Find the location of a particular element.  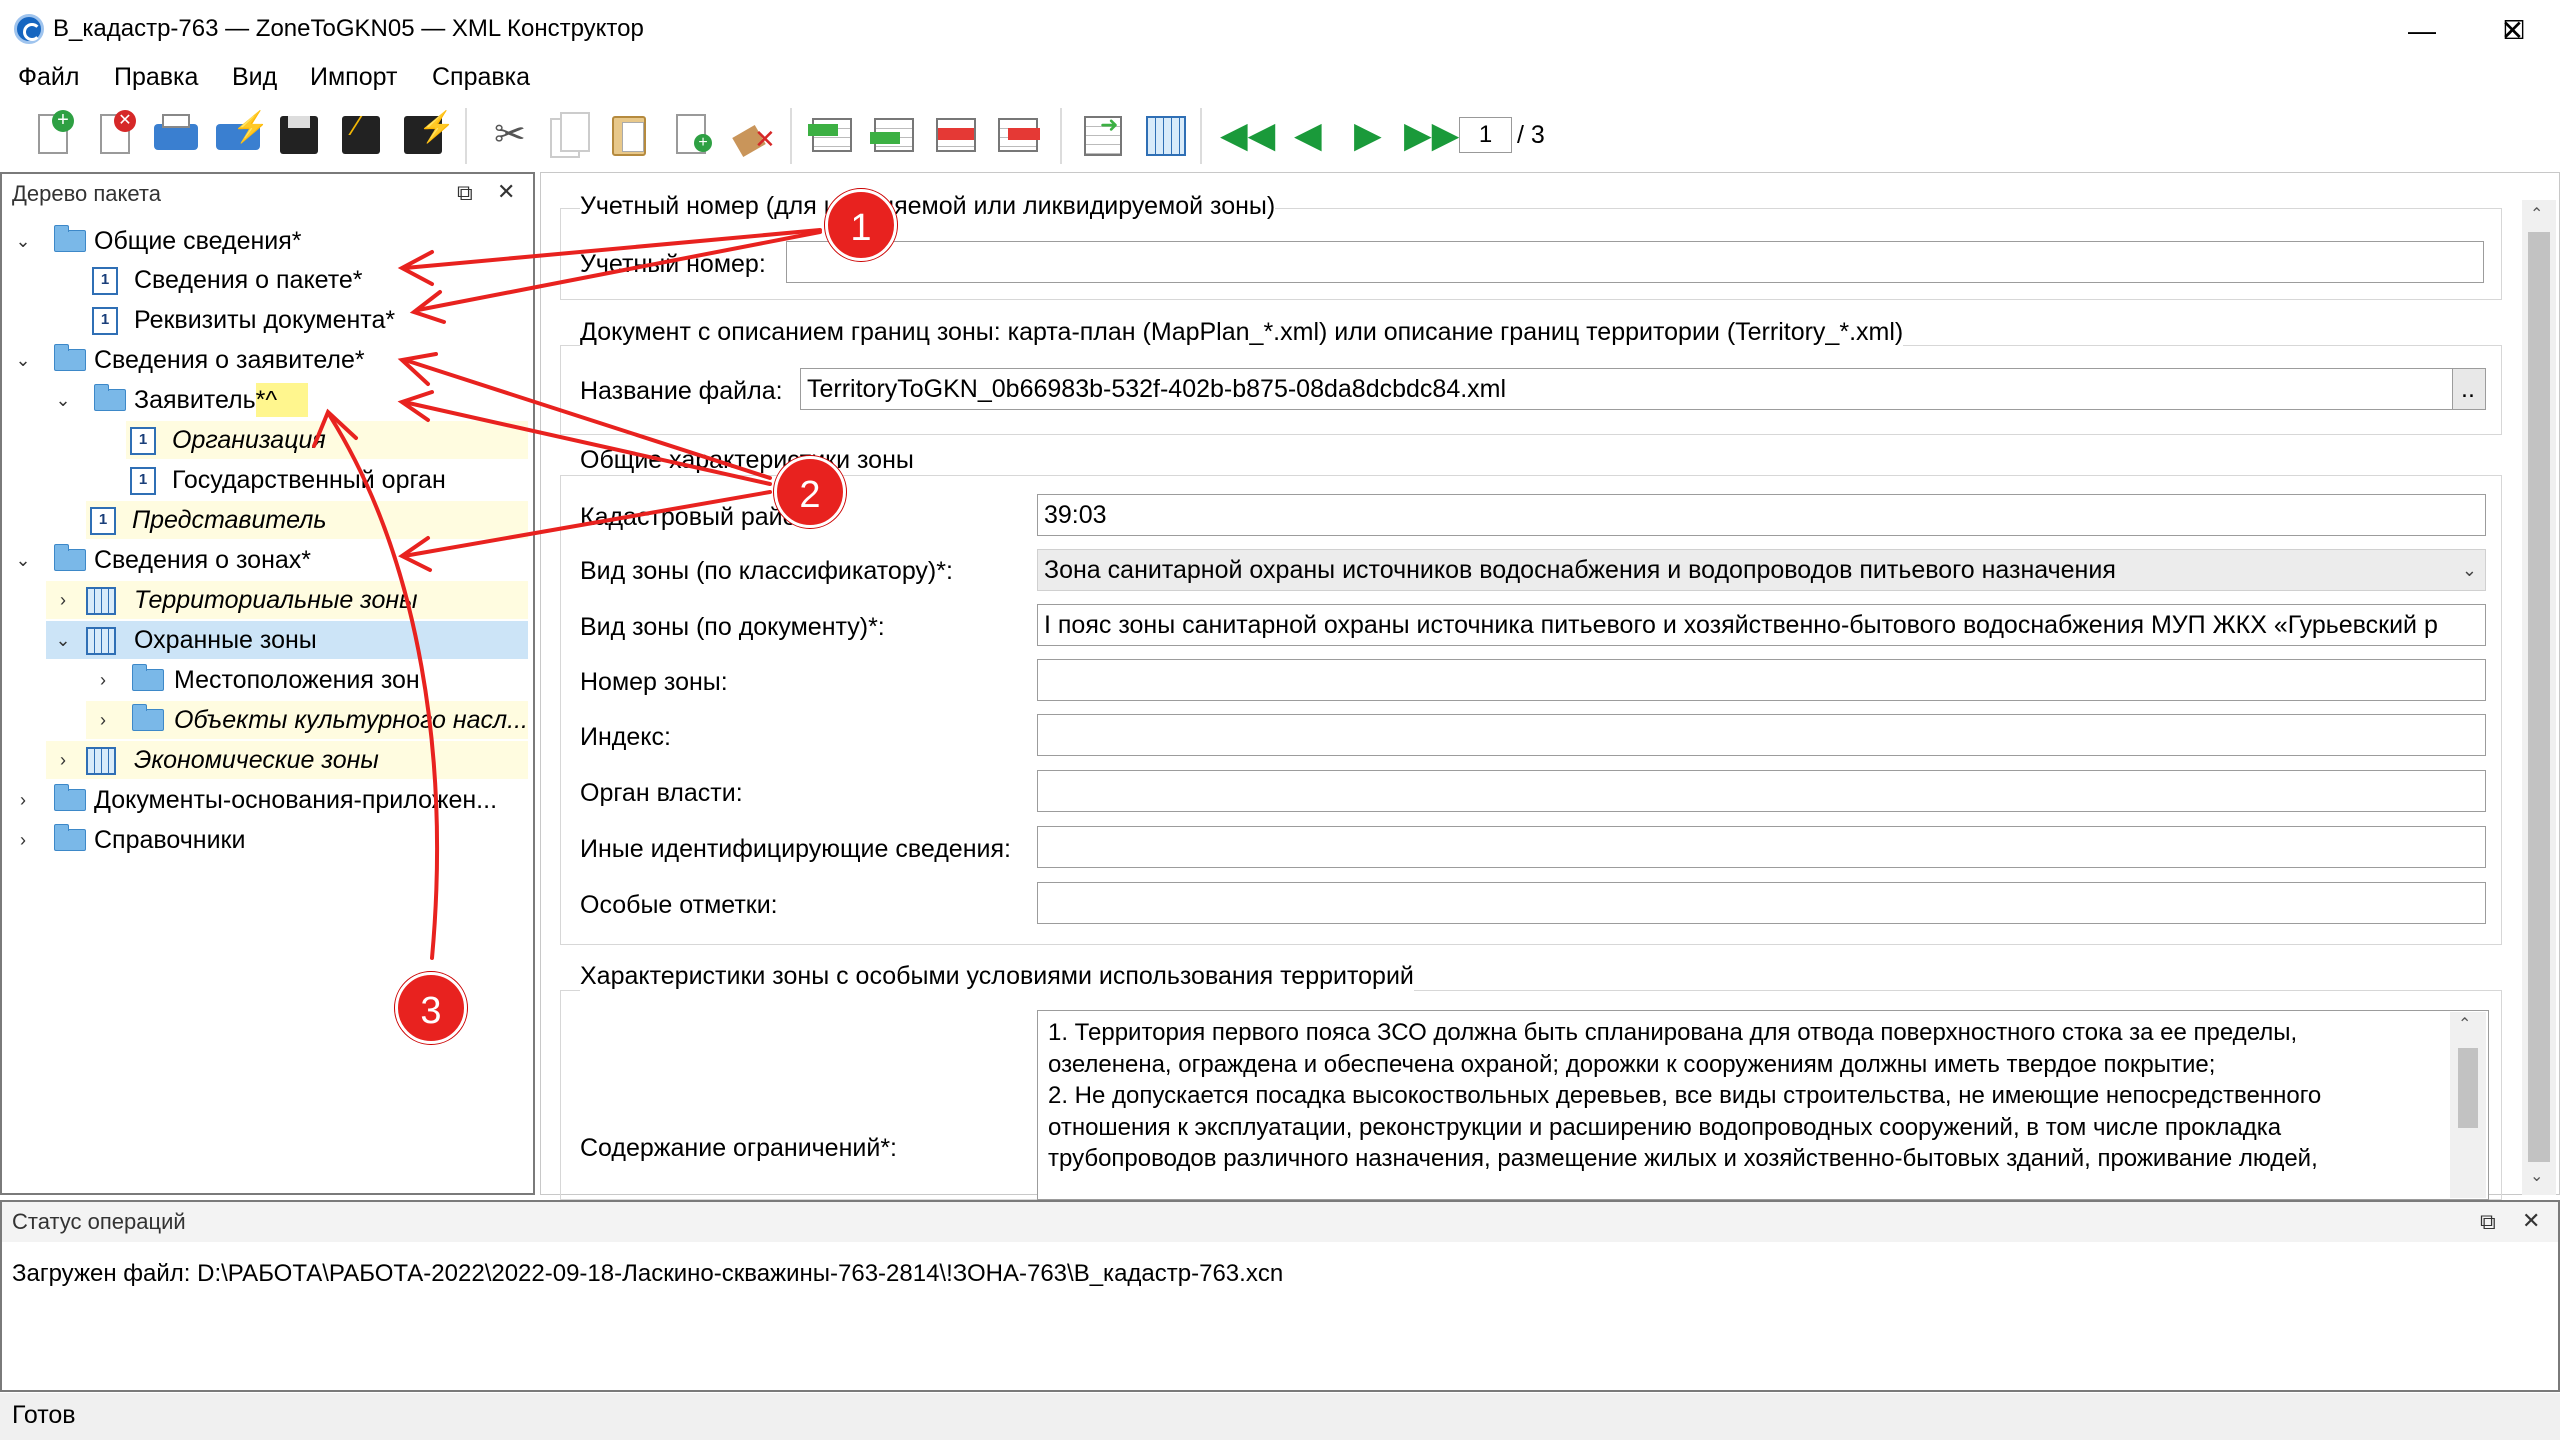

prev-icon: ◀ is located at coordinates (1305, 135).